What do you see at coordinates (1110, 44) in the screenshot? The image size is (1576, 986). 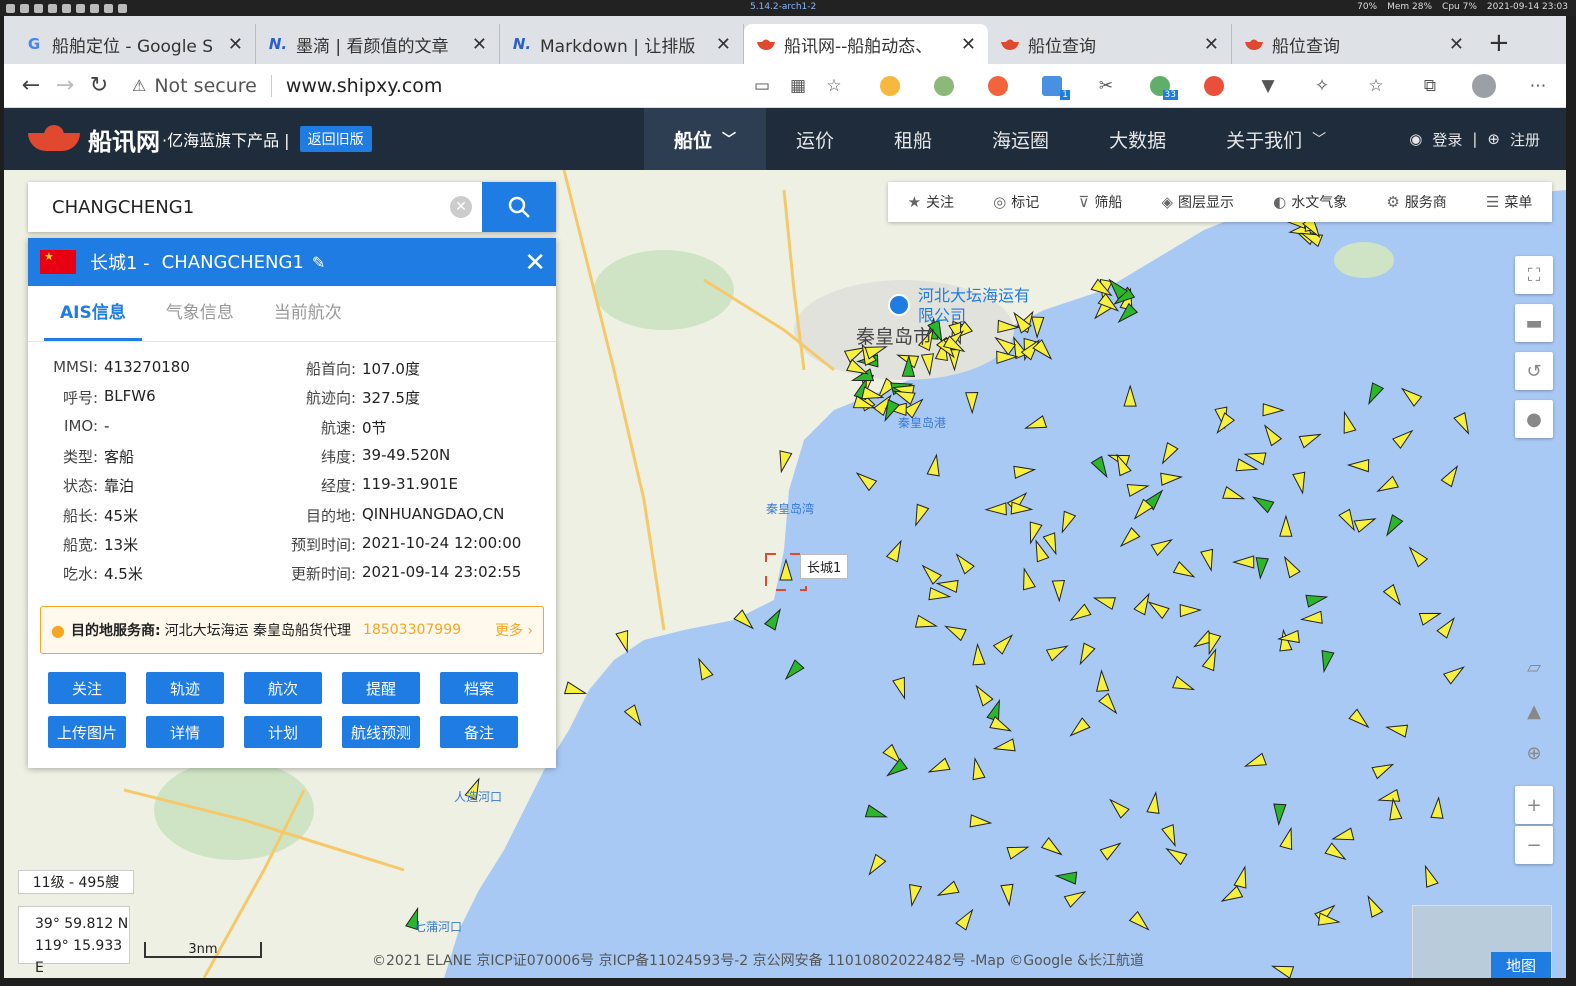 I see `browser-tab: 船位查询 ✕` at bounding box center [1110, 44].